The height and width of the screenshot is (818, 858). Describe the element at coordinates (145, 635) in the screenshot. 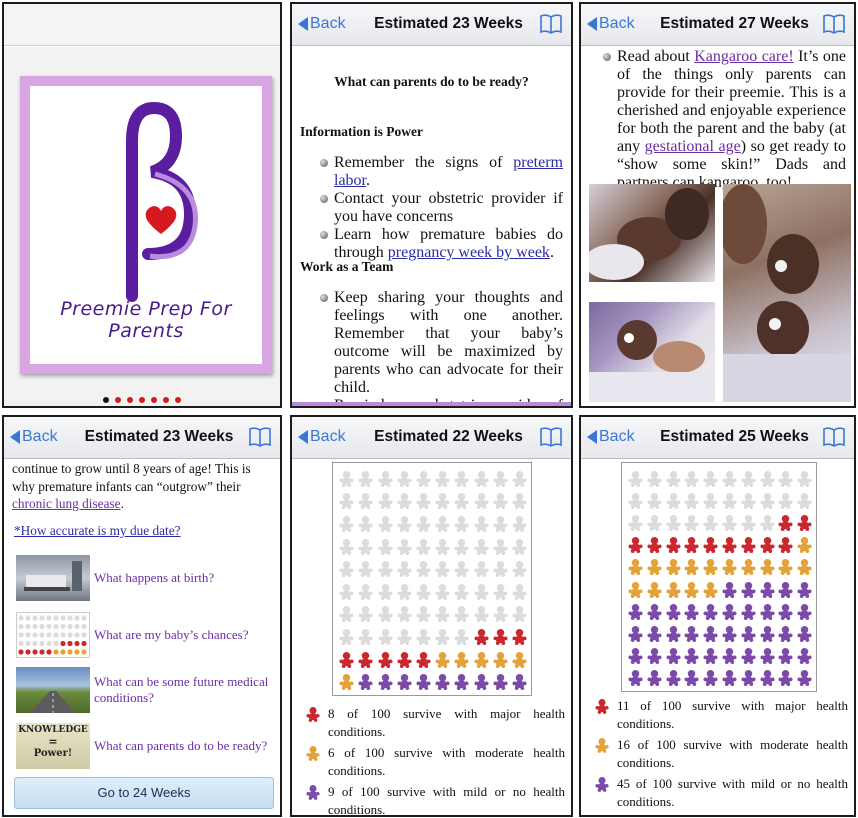

I see `topic-chances: What are my baby’s chances?` at that location.